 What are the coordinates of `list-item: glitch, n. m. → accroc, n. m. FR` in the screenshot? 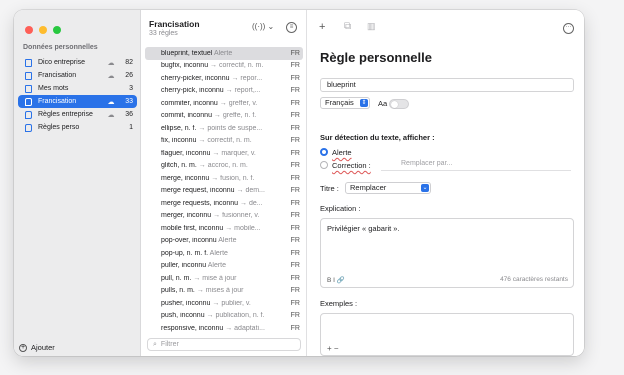 It's located at (224, 166).